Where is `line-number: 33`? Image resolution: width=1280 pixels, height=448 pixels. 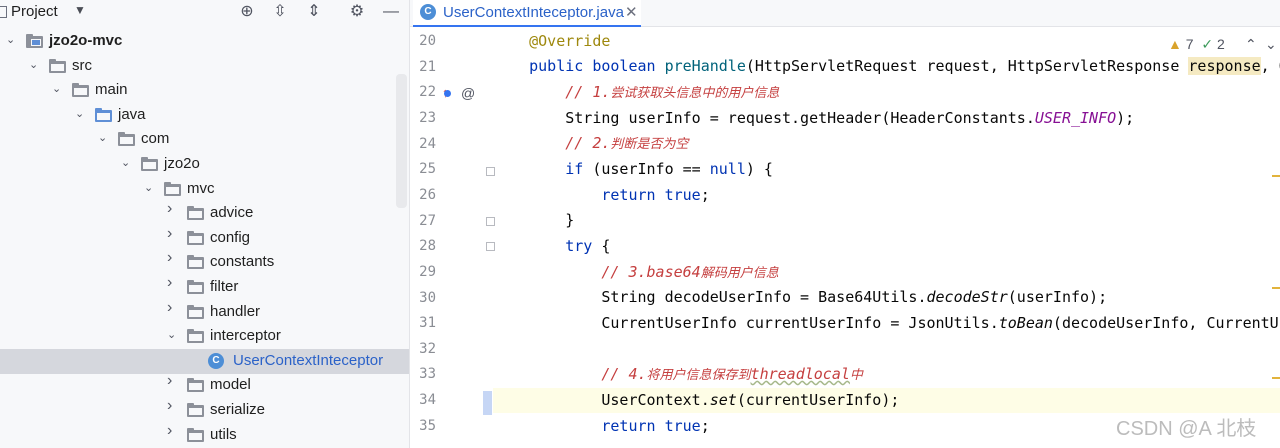 line-number: 33 is located at coordinates (427, 374).